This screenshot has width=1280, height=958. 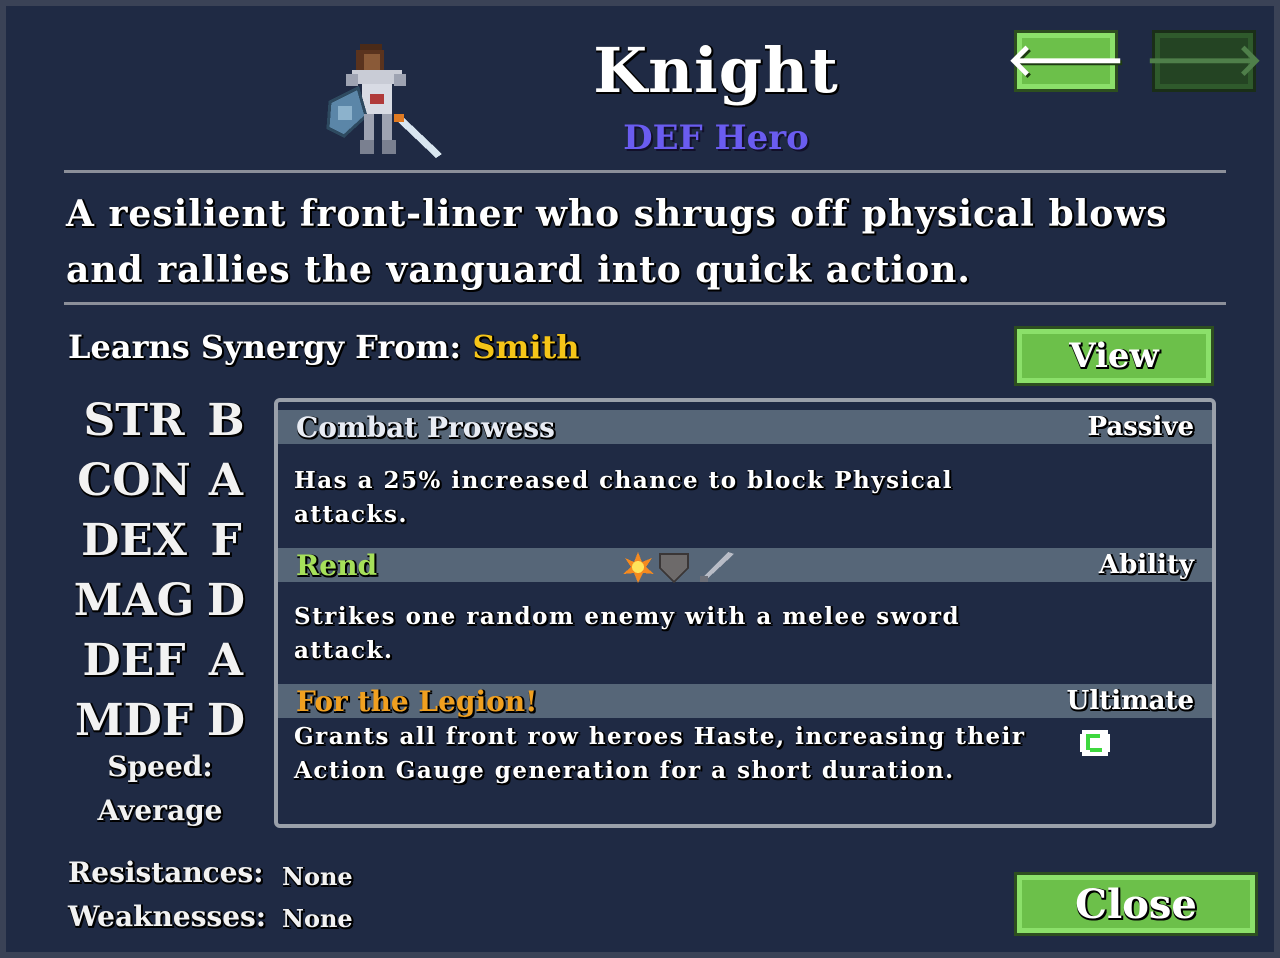 I want to click on hero-name: Knight, so click(x=716, y=70).